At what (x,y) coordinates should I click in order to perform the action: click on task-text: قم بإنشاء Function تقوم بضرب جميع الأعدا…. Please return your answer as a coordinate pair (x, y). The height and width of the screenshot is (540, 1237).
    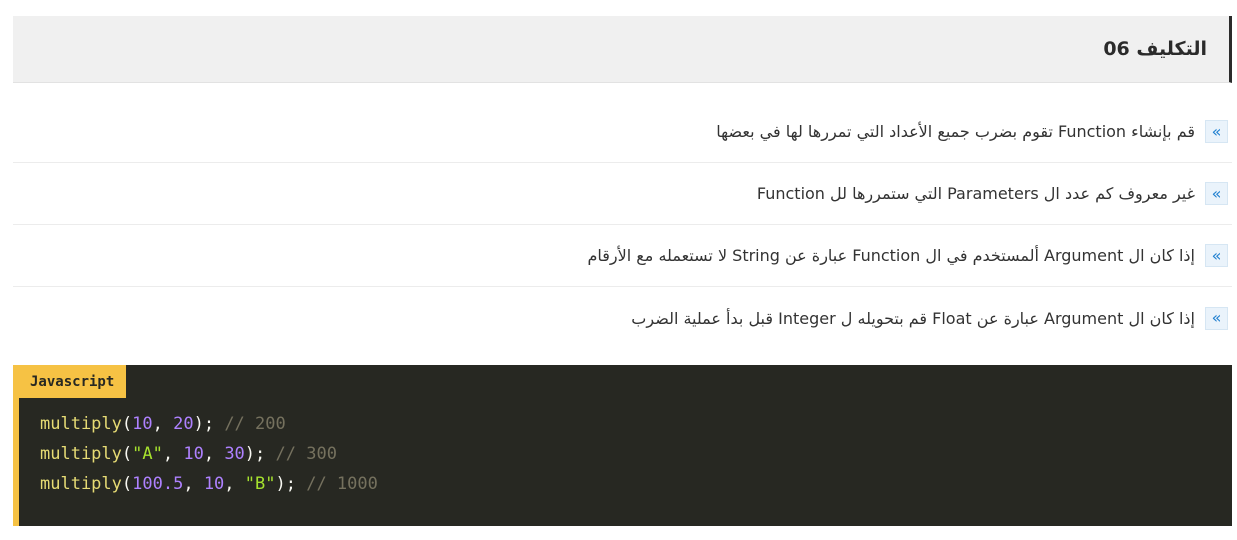
    Looking at the image, I should click on (955, 131).